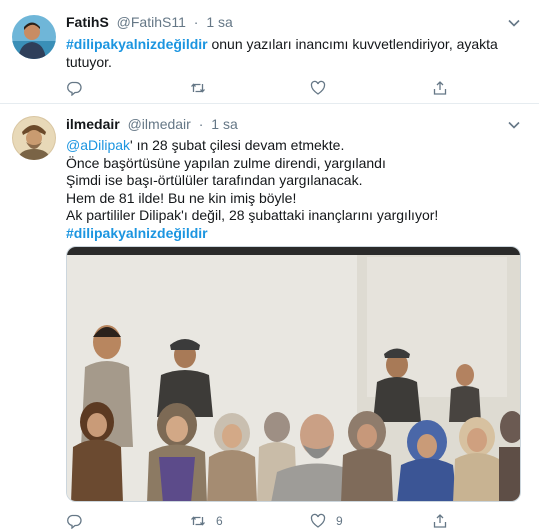 This screenshot has width=539, height=530. Describe the element at coordinates (98, 145) in the screenshot. I see `mention-link: @aDilipak` at that location.